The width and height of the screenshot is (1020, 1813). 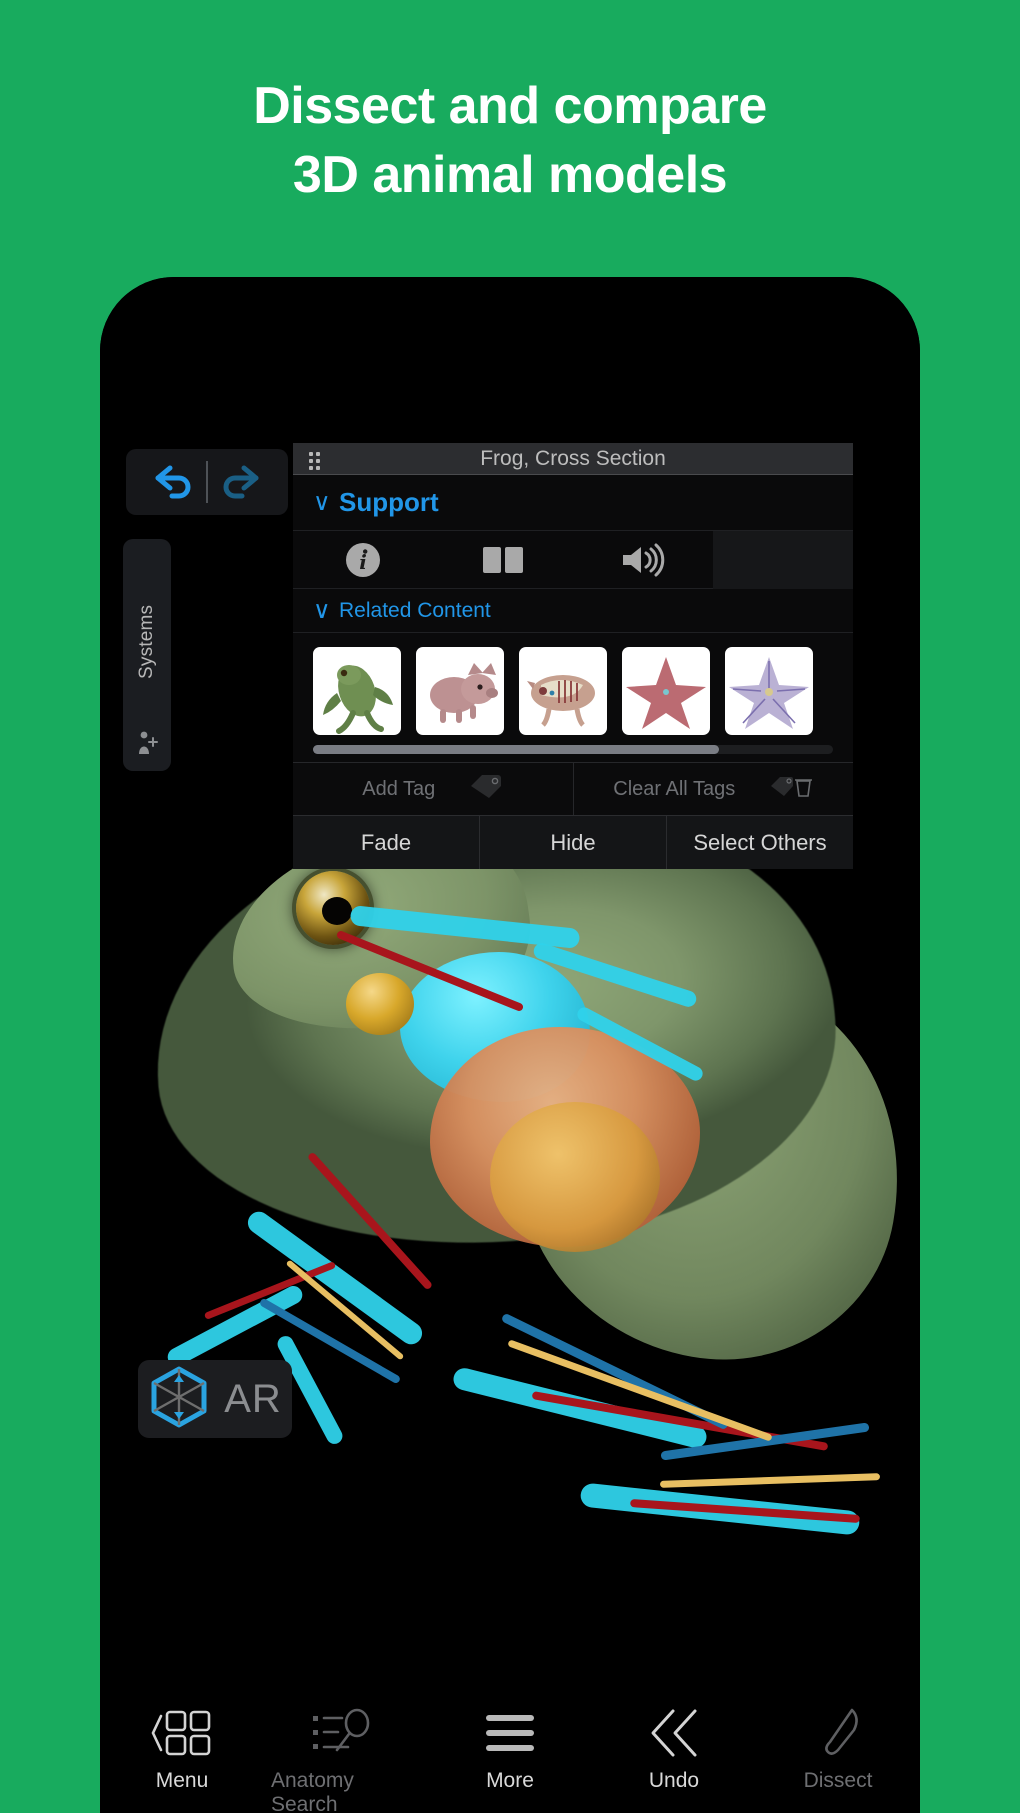 What do you see at coordinates (399, 788) in the screenshot?
I see `add-tag-label: Add Tag` at bounding box center [399, 788].